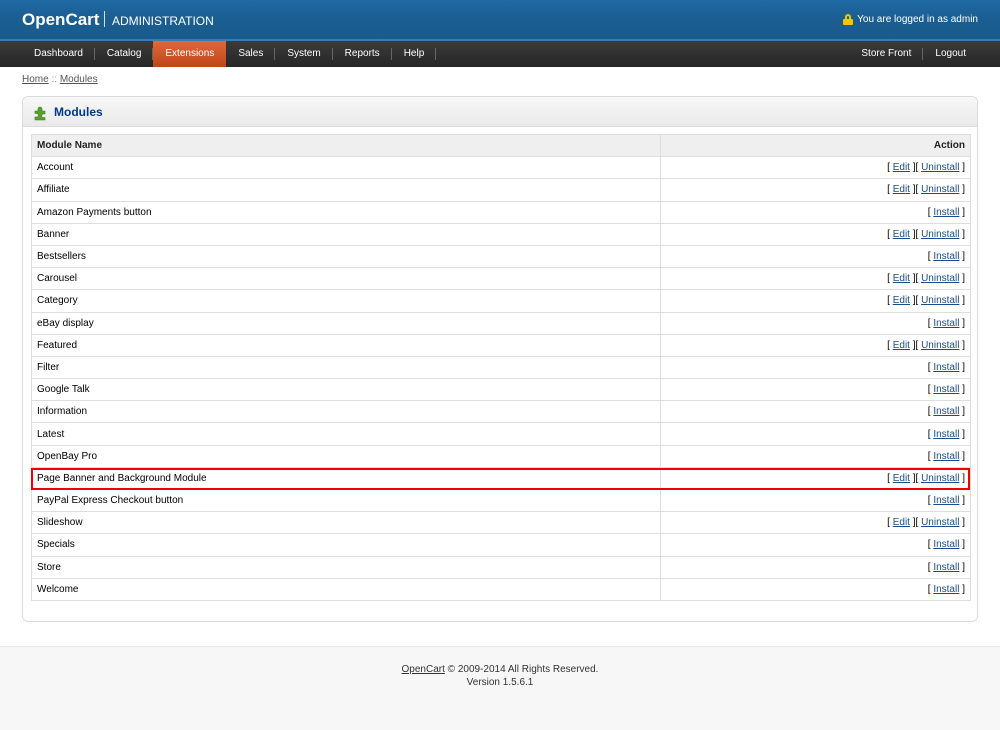  I want to click on table-row: eBay display[ Install ], so click(500, 323).